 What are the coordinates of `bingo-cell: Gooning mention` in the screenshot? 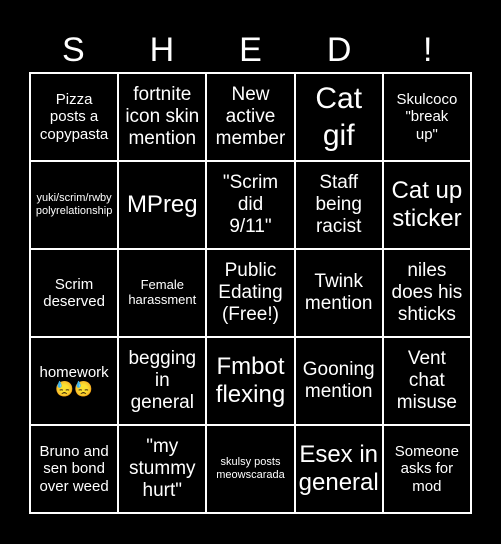 It's located at (338, 381).